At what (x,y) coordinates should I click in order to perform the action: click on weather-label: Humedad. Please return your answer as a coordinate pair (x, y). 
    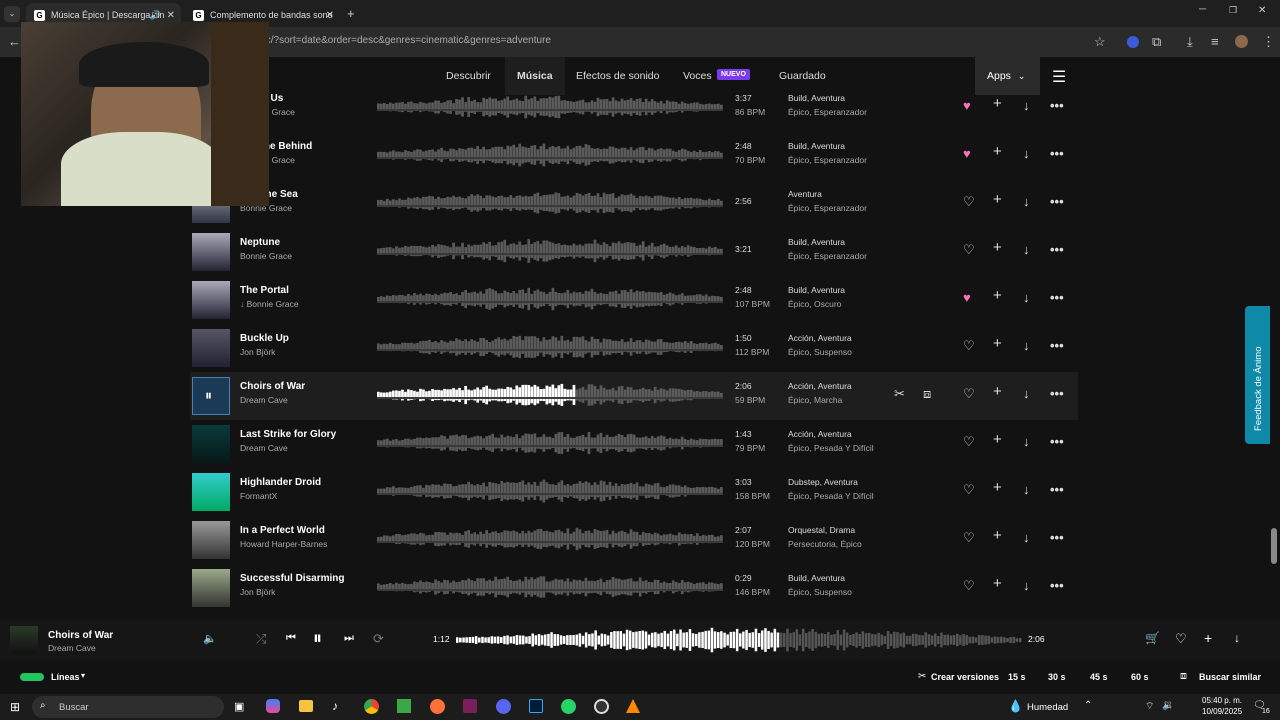
    Looking at the image, I should click on (1047, 707).